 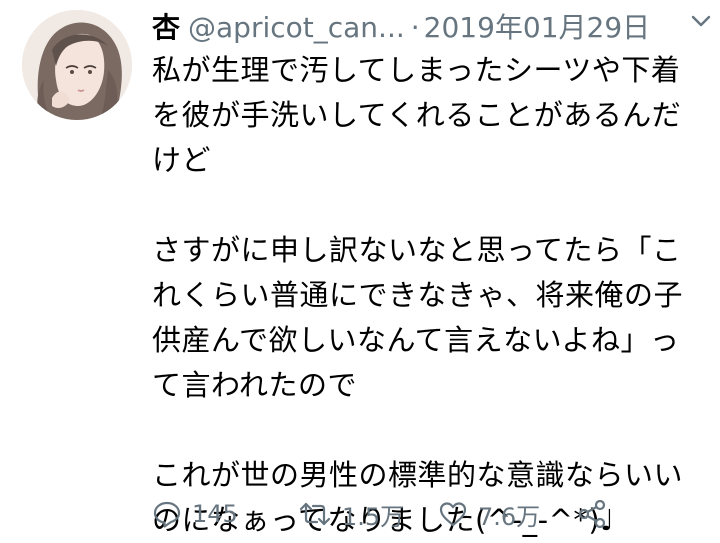 What do you see at coordinates (592, 514) in the screenshot?
I see `share-icon` at bounding box center [592, 514].